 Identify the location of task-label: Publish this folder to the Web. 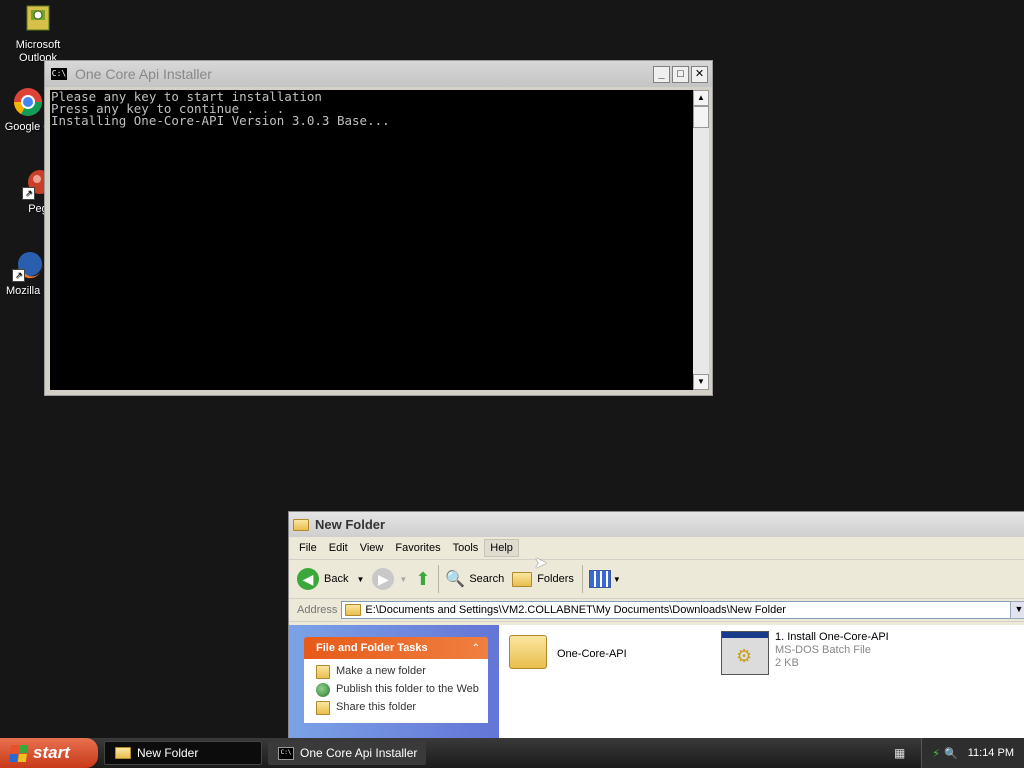
(407, 689).